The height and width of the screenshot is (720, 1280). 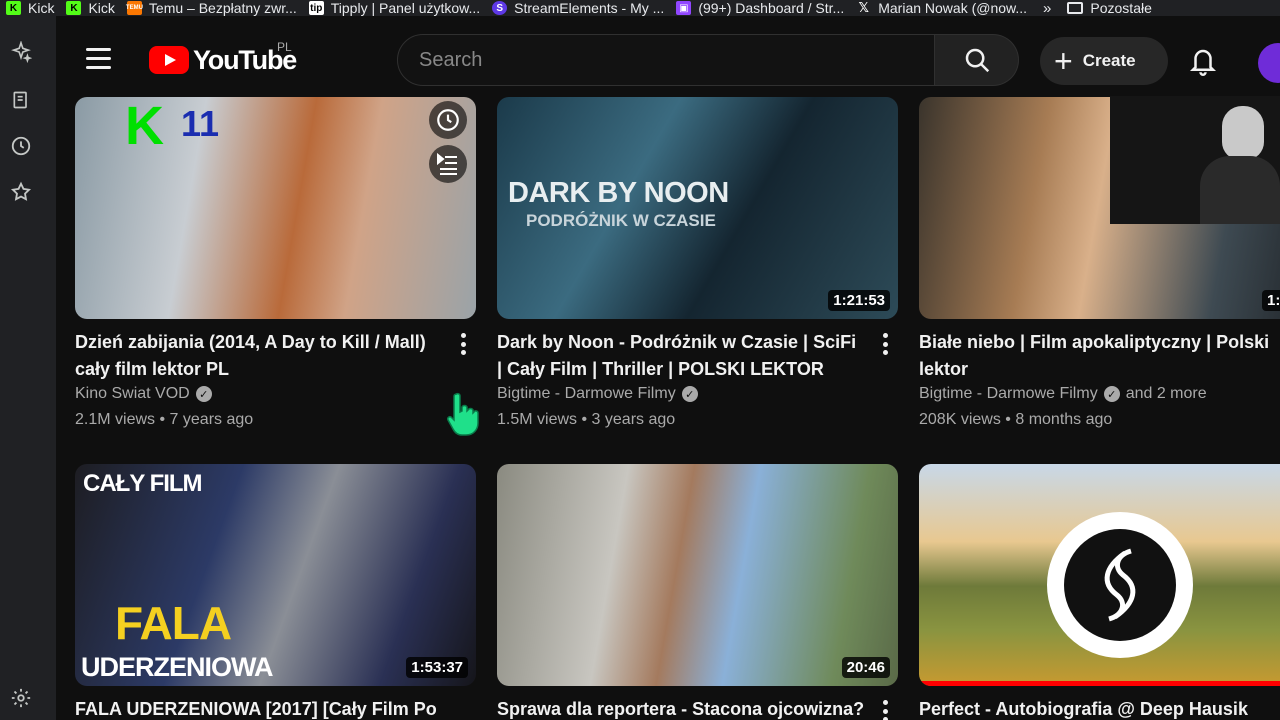 I want to click on video-meta: 208K views • 8 months ago, so click(x=1016, y=419).